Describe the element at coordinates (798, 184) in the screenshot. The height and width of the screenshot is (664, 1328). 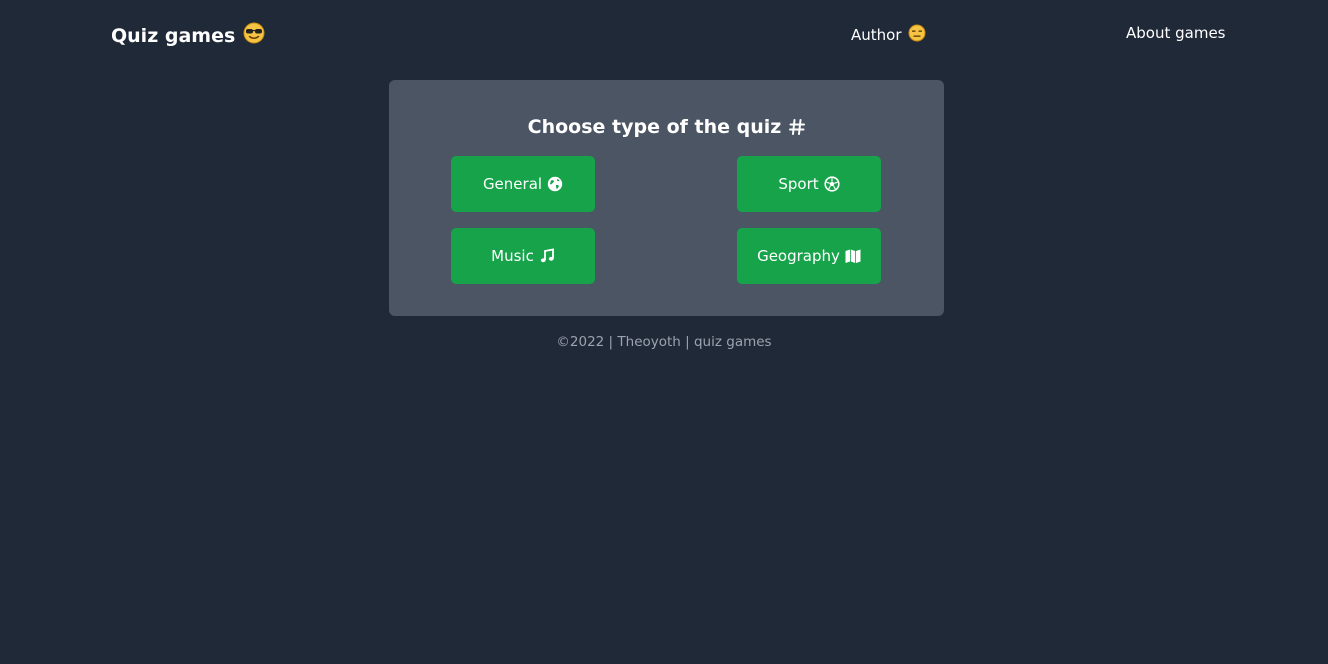
I see `sport-button-label: Sport` at that location.